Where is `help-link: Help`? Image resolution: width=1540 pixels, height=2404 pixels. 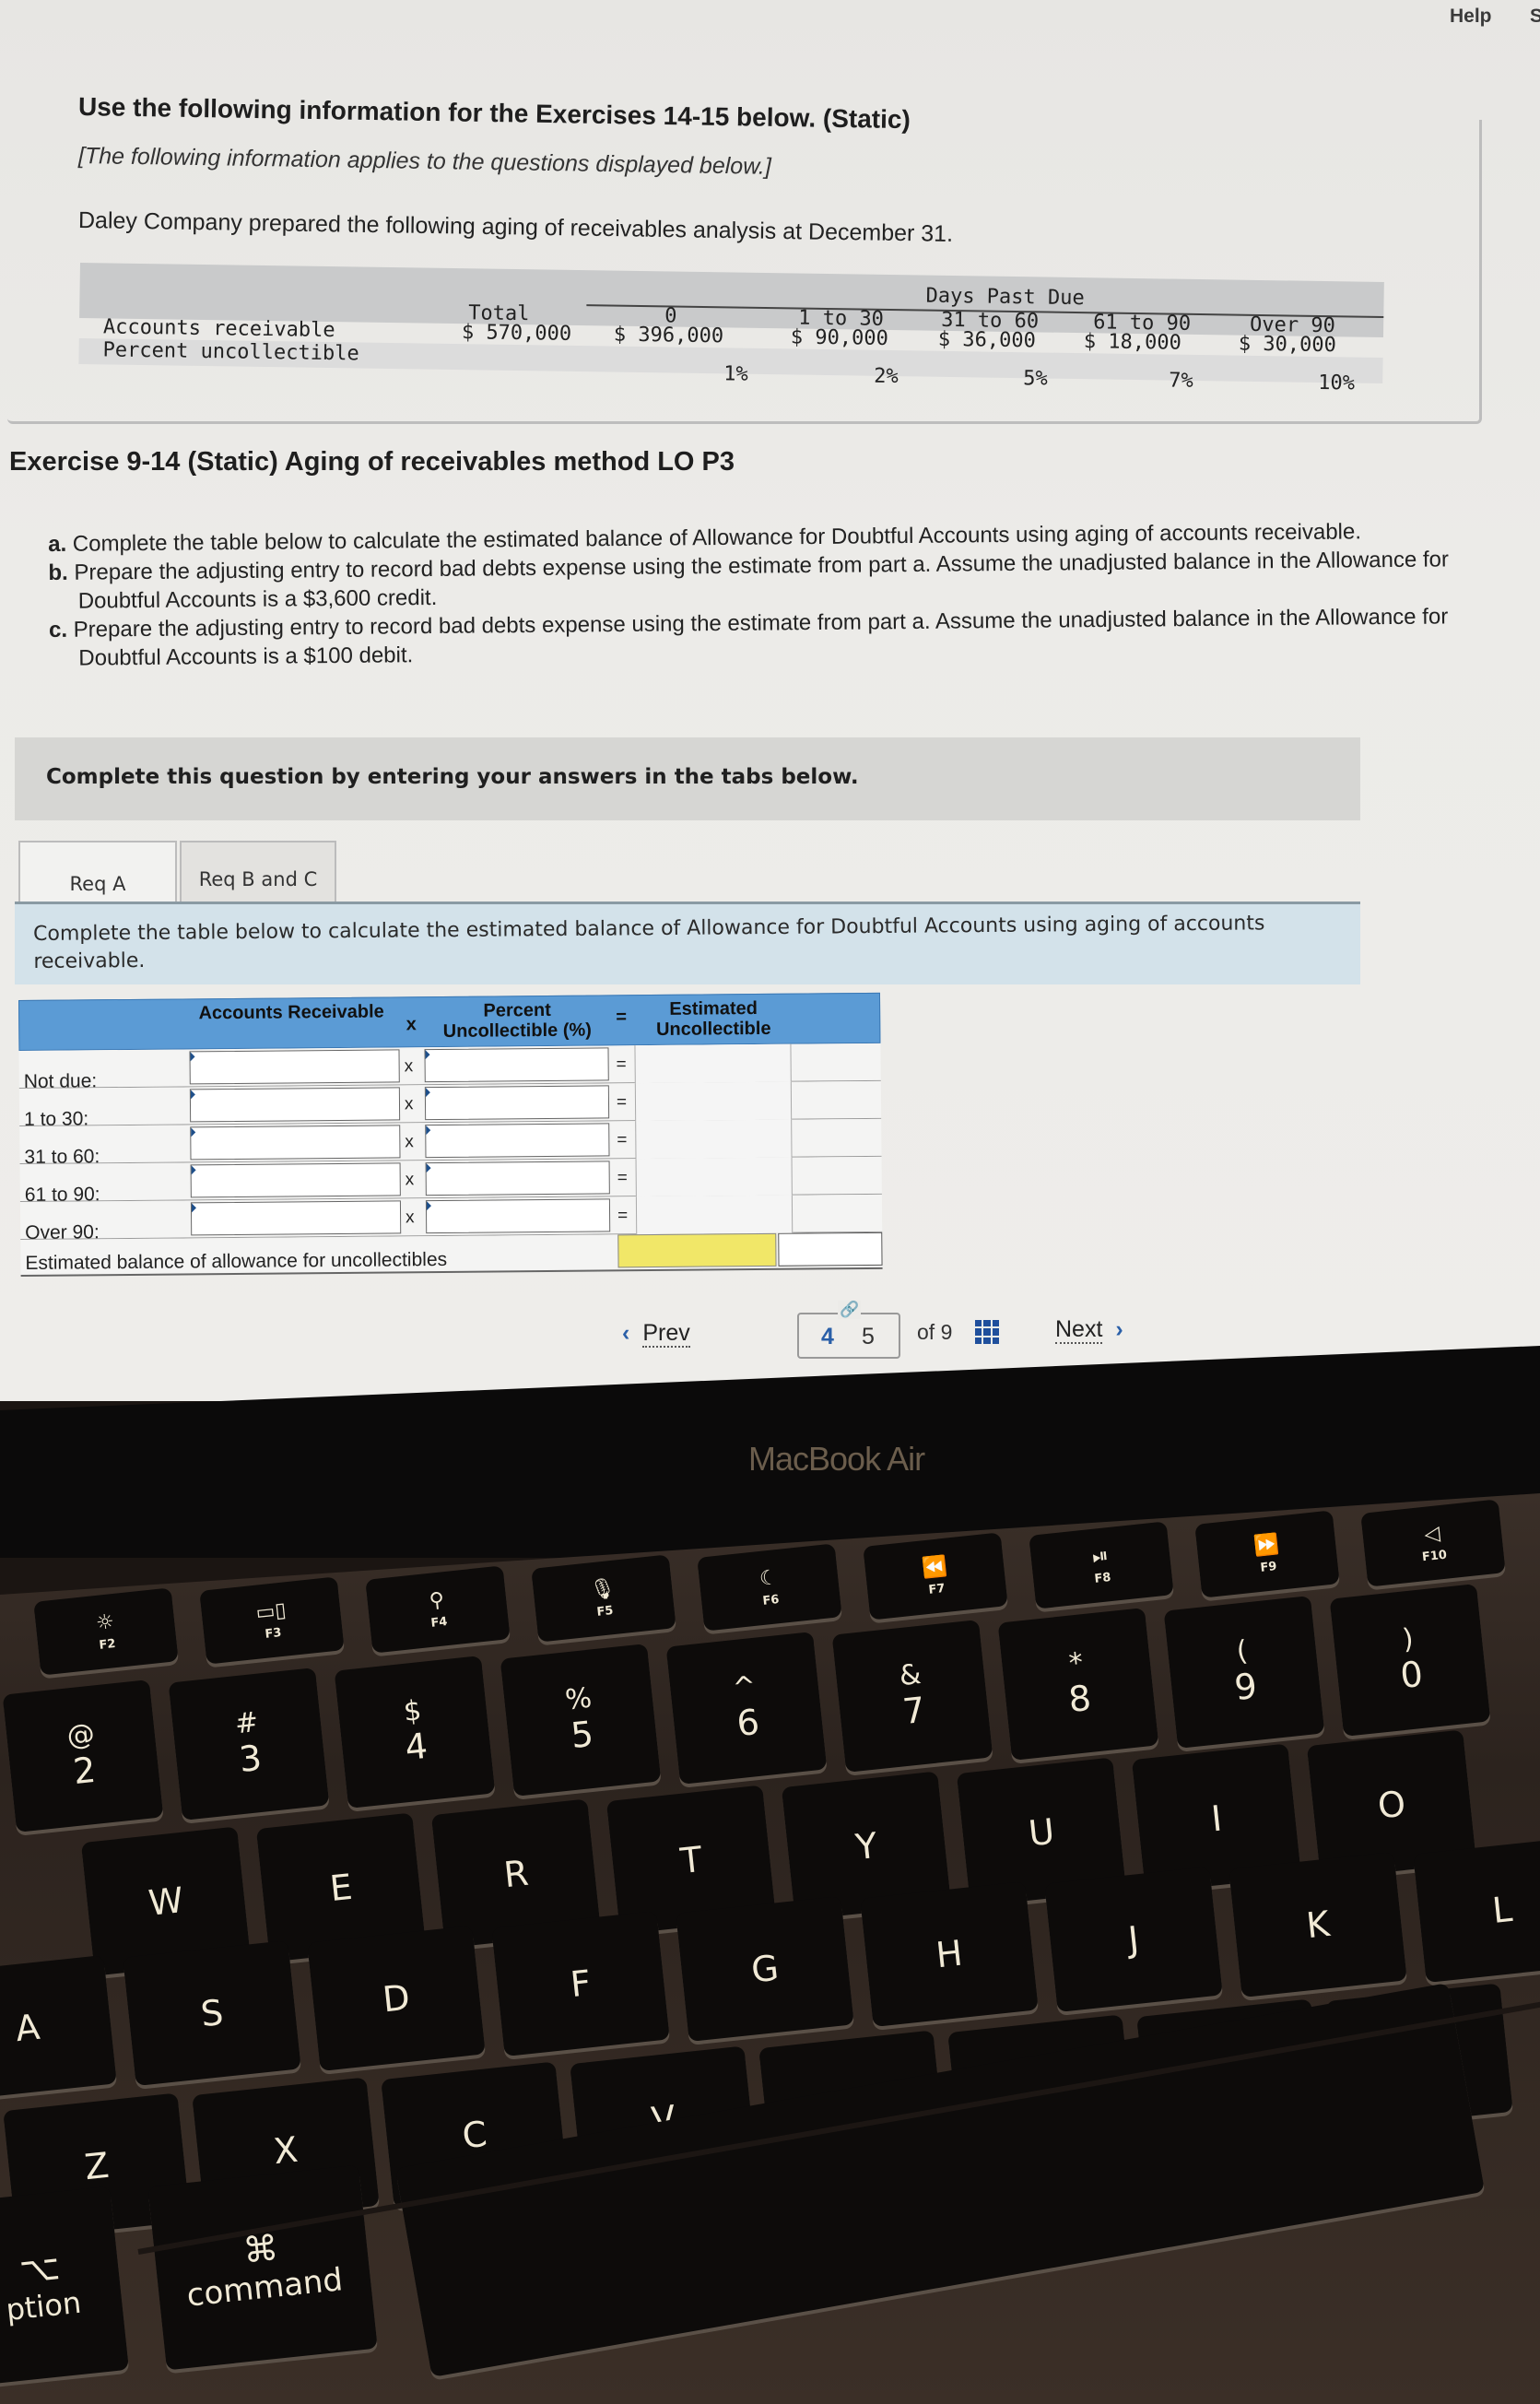 help-link: Help is located at coordinates (1471, 17).